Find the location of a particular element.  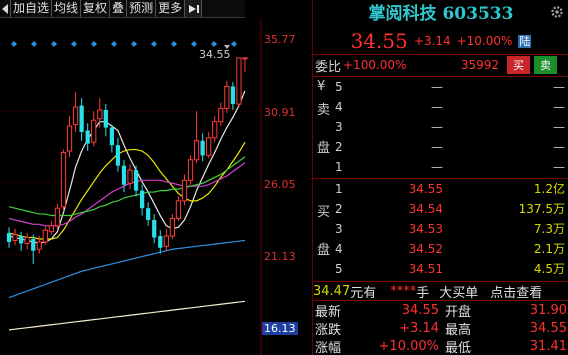

big-order-notice: 34.47 元有 **** 手 大买单 点击查看 is located at coordinates (440, 291).